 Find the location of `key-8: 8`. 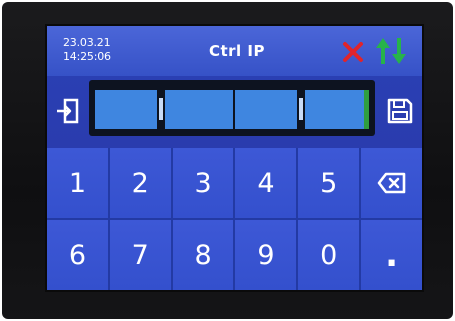

key-8: 8 is located at coordinates (203, 255).